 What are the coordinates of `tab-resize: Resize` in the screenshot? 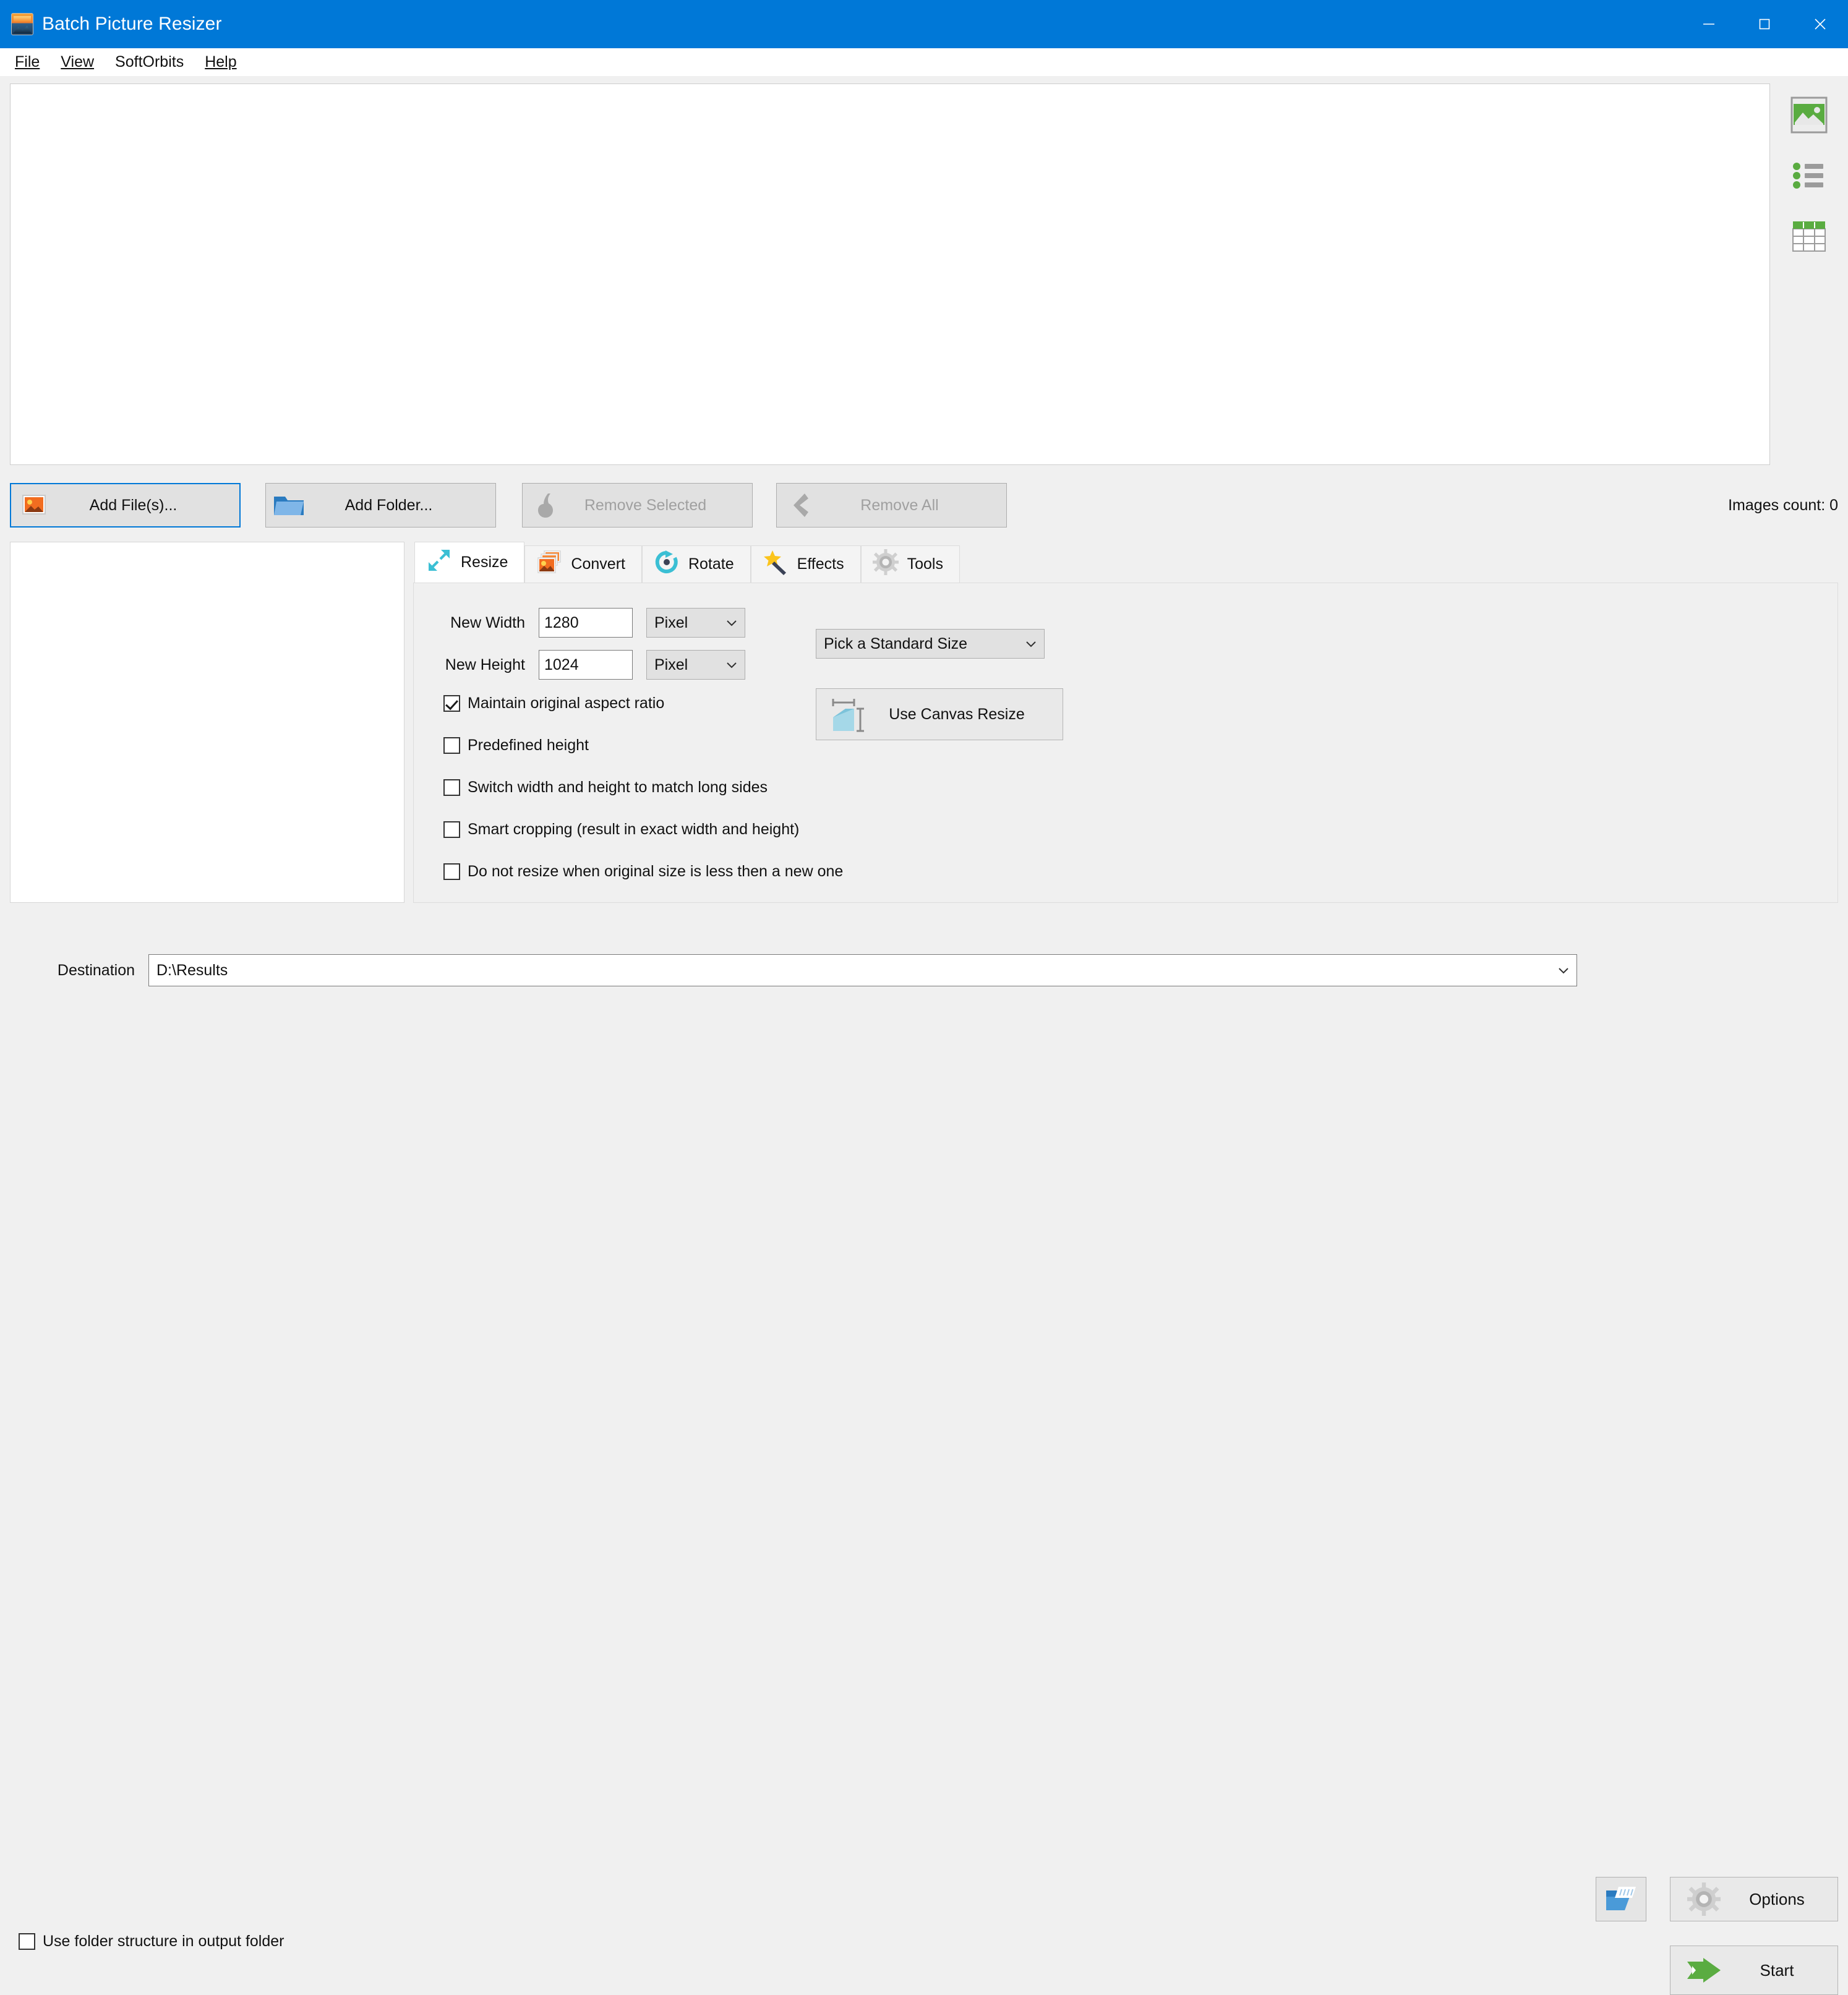 It's located at (469, 562).